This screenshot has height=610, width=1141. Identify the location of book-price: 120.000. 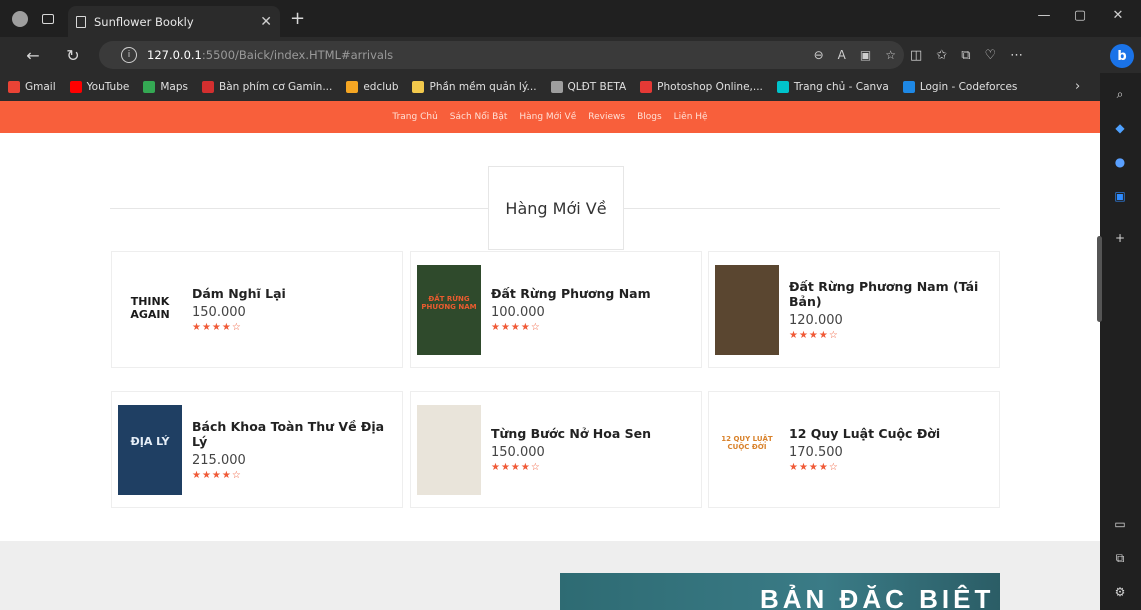
(816, 320).